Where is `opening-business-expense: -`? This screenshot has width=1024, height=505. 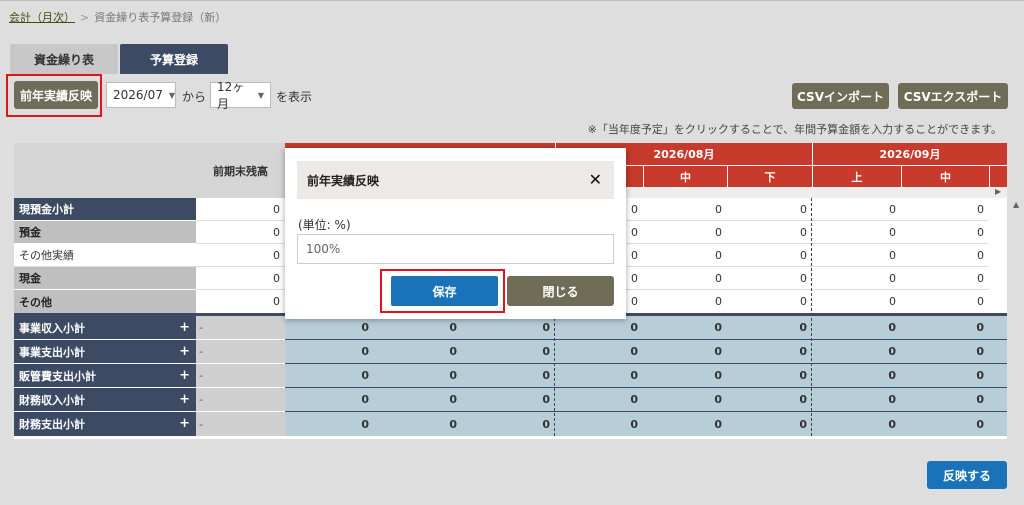
opening-business-expense: - is located at coordinates (240, 352).